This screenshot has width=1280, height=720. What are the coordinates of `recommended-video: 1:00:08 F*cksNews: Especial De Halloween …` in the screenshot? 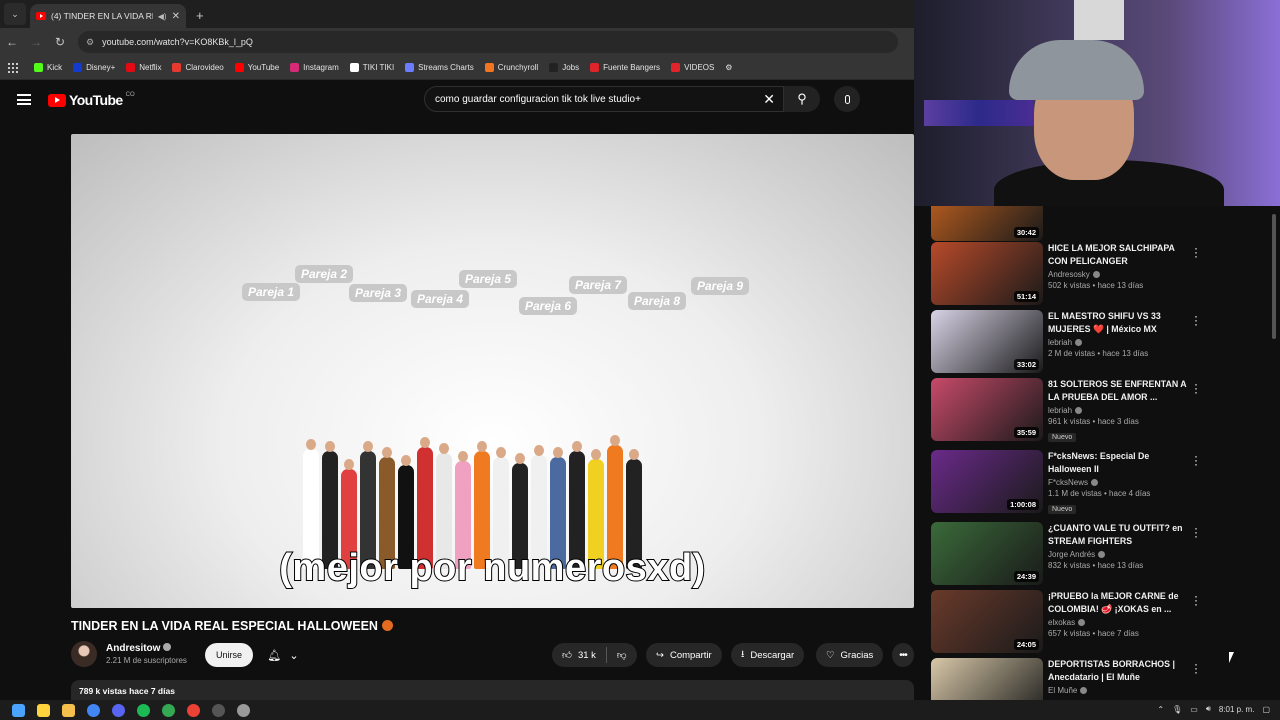 It's located at (1101, 482).